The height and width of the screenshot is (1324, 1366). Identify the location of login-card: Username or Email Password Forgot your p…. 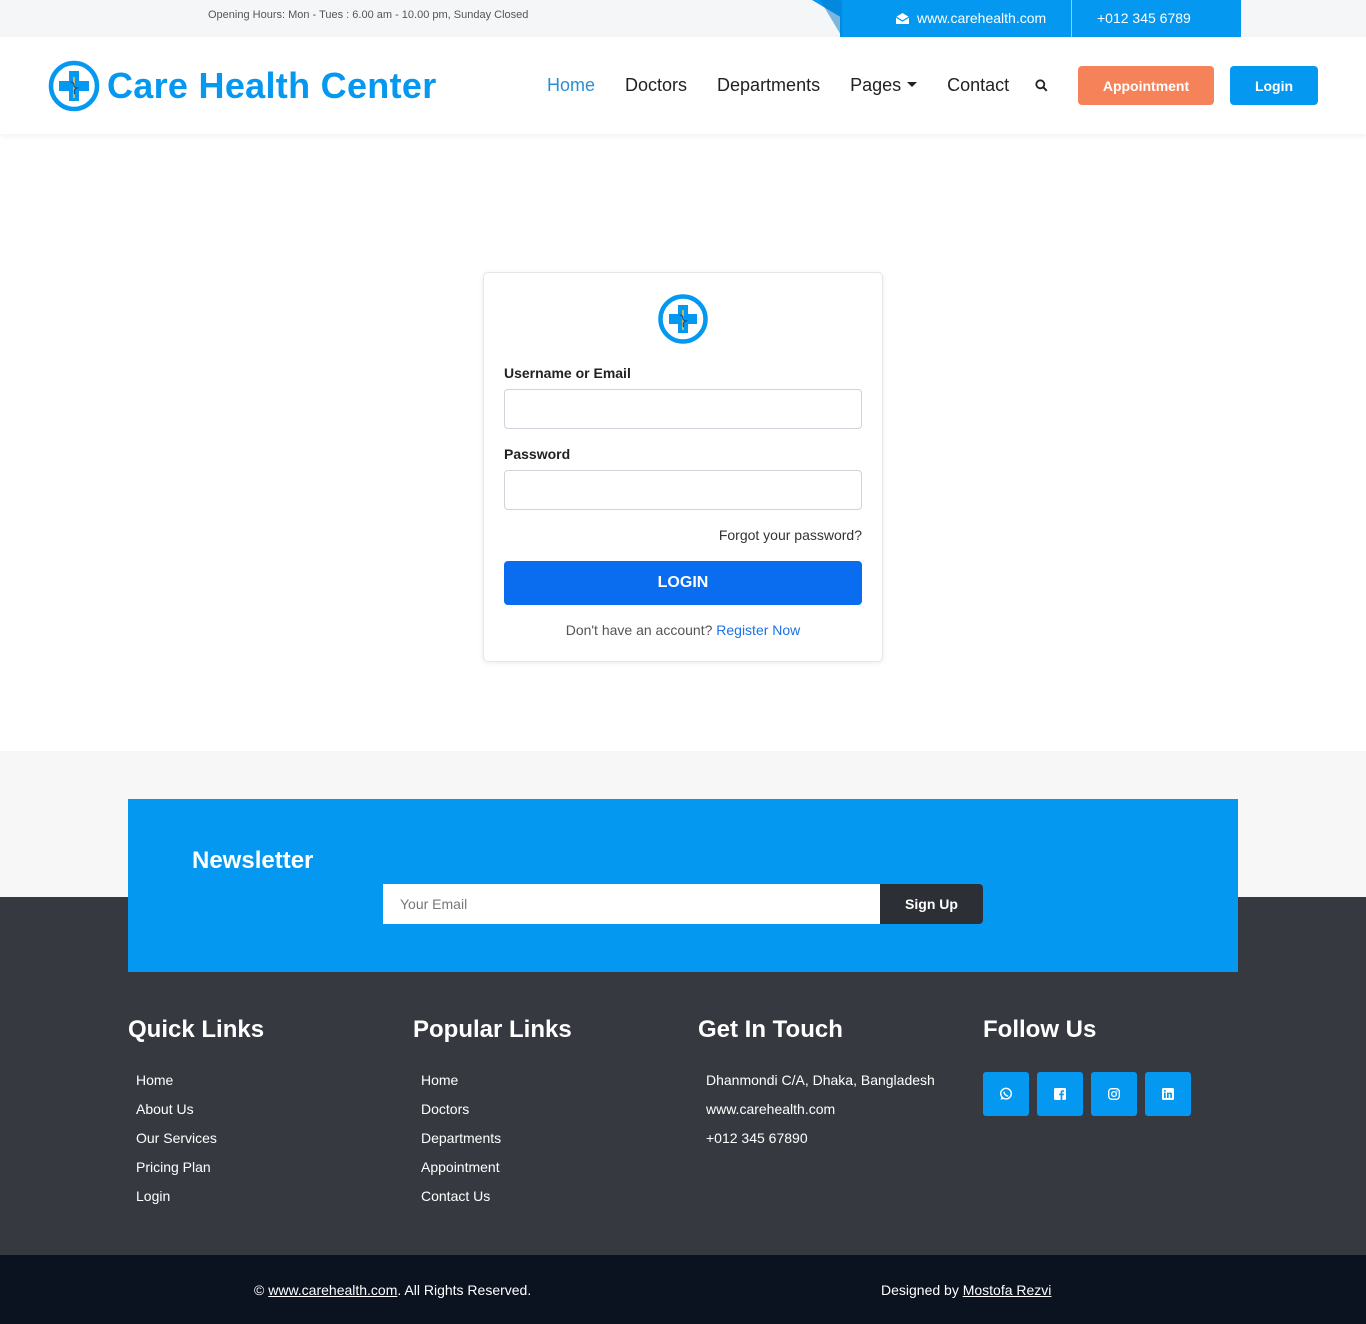
(683, 467).